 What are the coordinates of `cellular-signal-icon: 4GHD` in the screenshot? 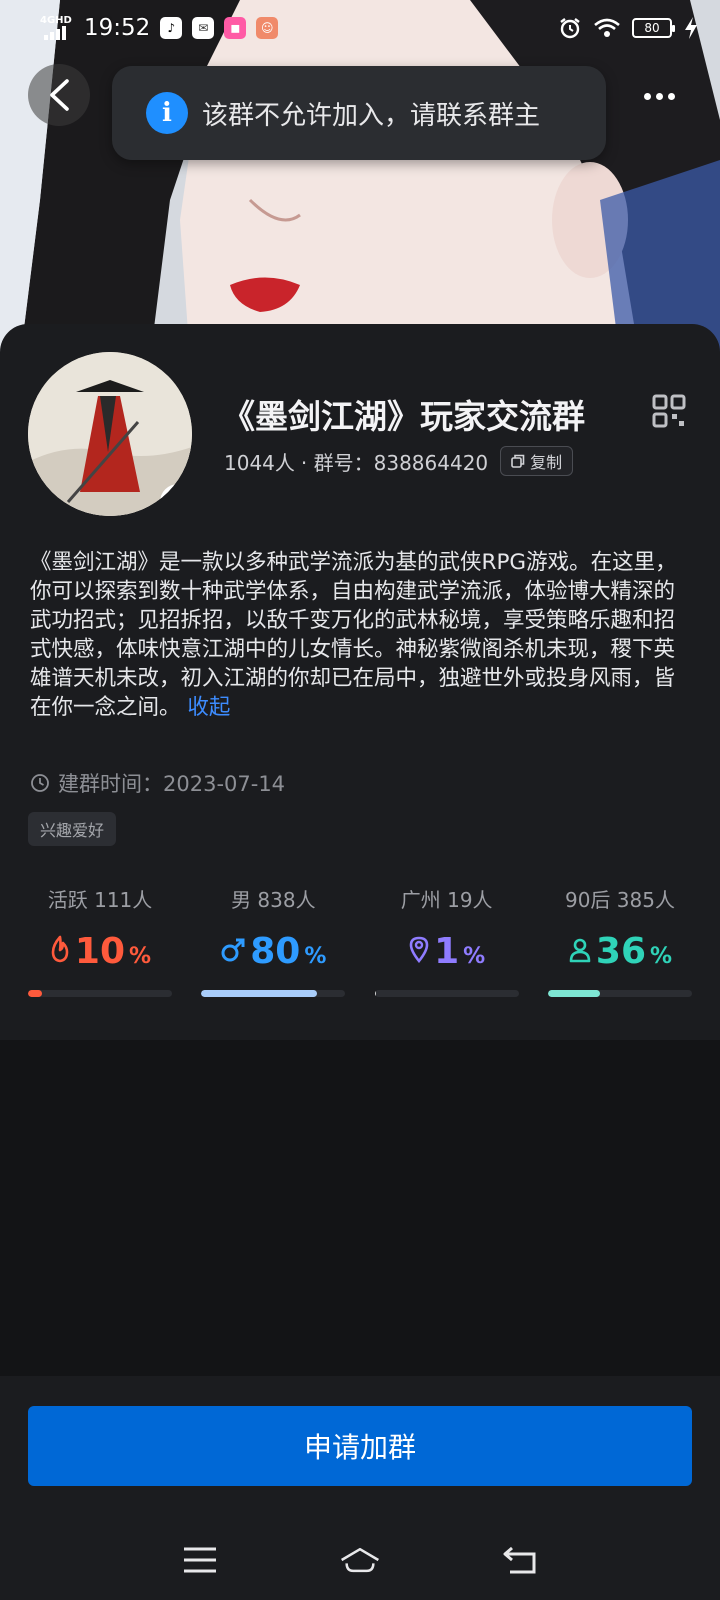 It's located at (57, 28).